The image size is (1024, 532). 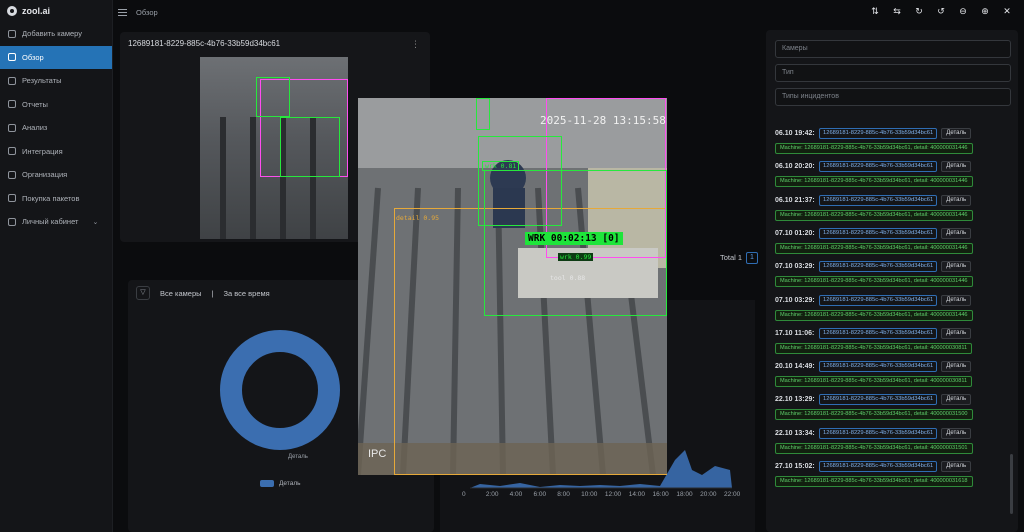 I want to click on x-tick-label: 0, so click(x=464, y=494).